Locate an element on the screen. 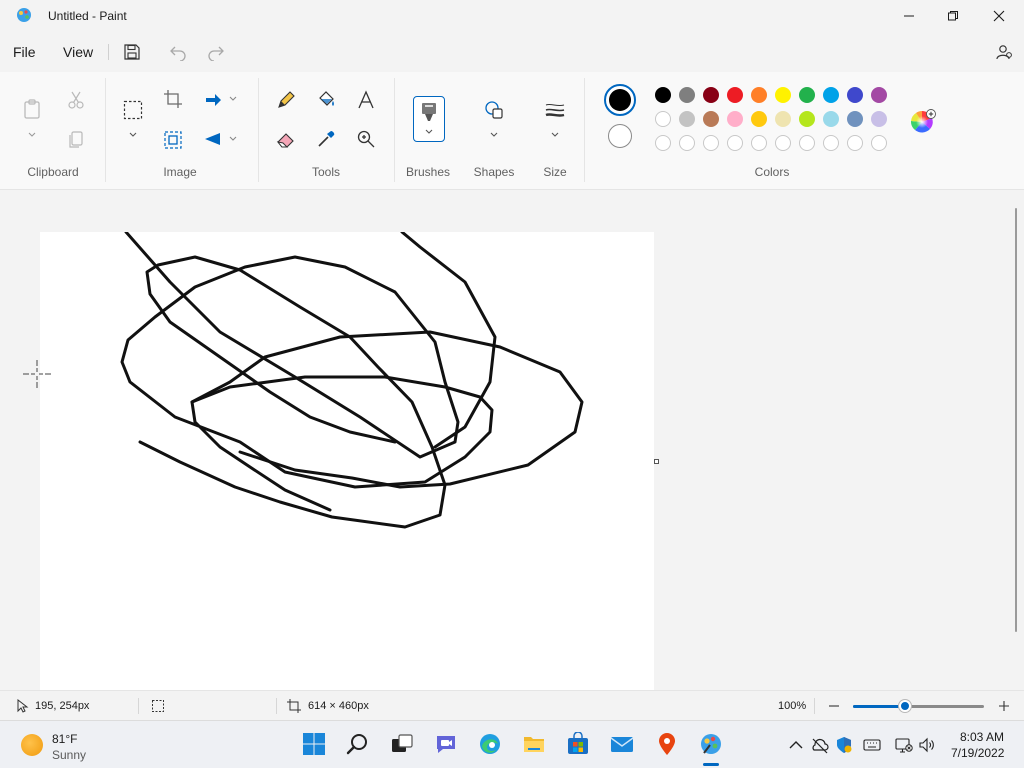 The width and height of the screenshot is (1024, 768). file-explorer-button is located at coordinates (534, 744).